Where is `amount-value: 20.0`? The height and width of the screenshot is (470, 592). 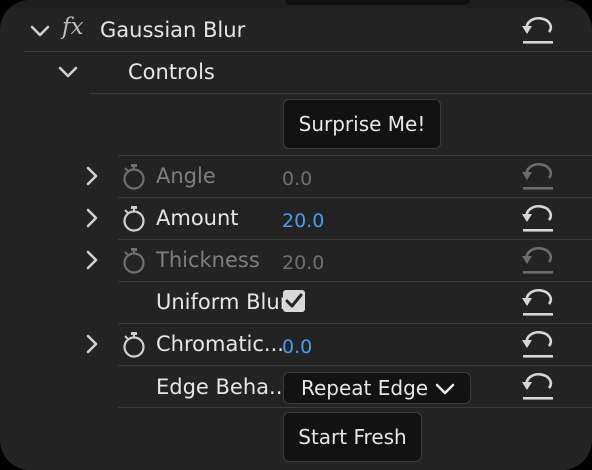
amount-value: 20.0 is located at coordinates (303, 221).